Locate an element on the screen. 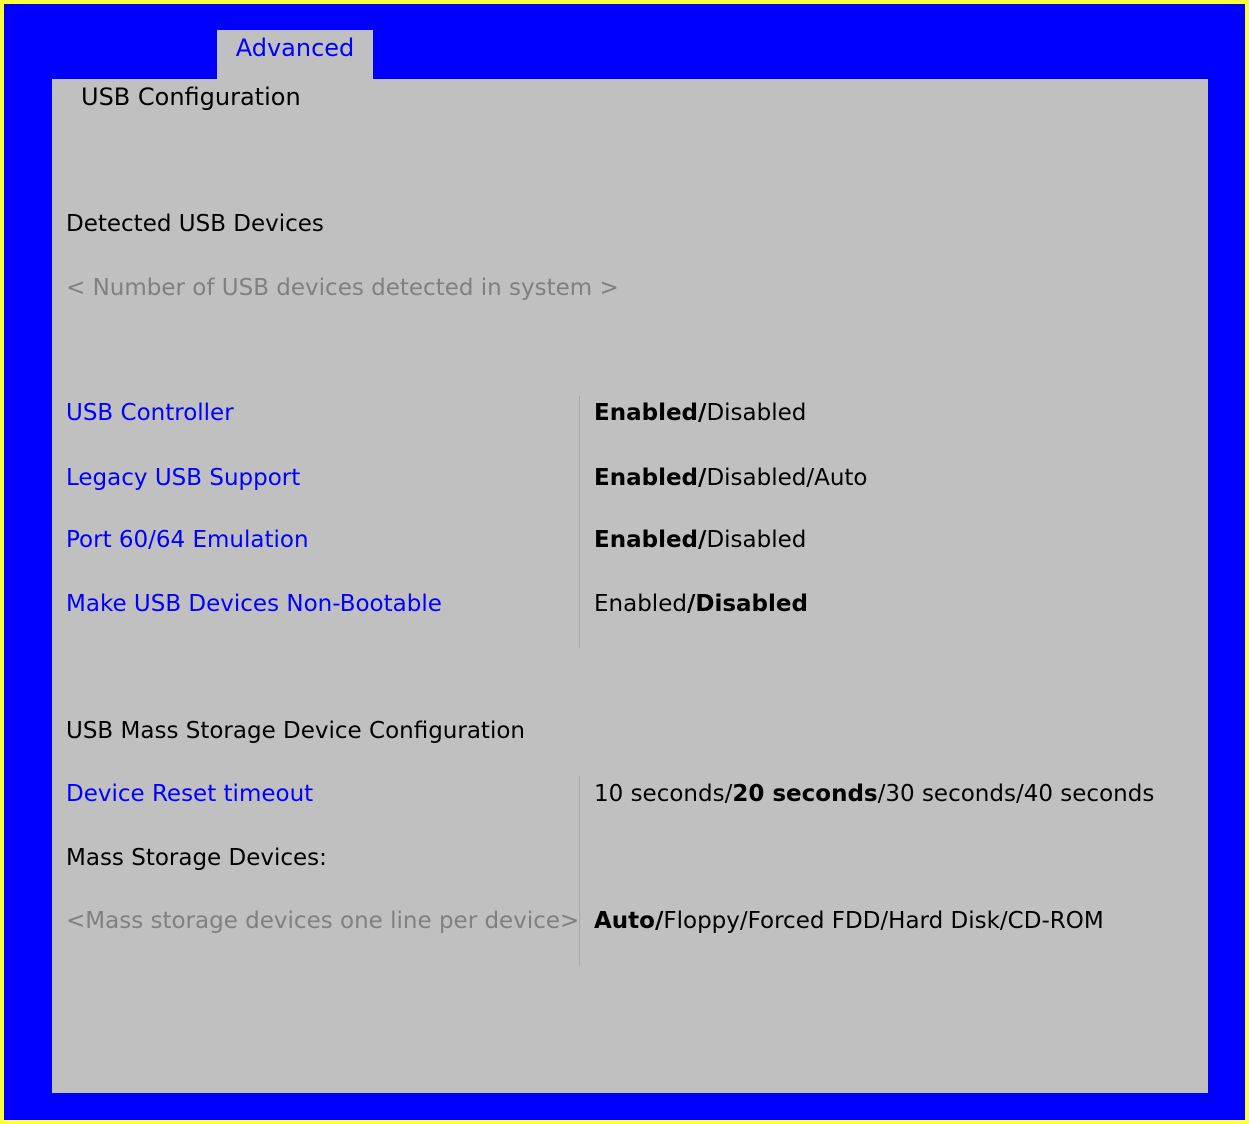 Image resolution: width=1249 pixels, height=1124 pixels. setting-legacy-usb-support: Legacy USB Support is located at coordinates (183, 478).